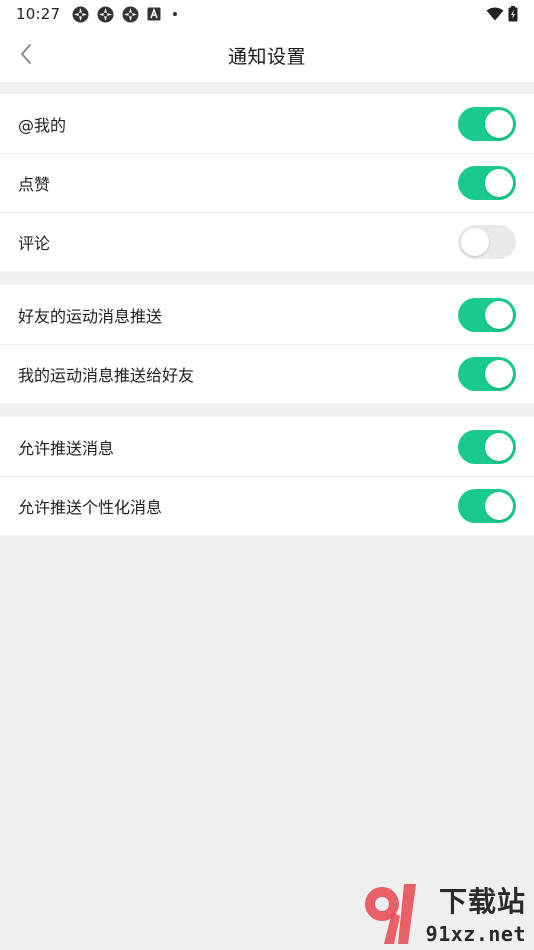 This screenshot has width=534, height=950. I want to click on likes-toggle, so click(487, 182).